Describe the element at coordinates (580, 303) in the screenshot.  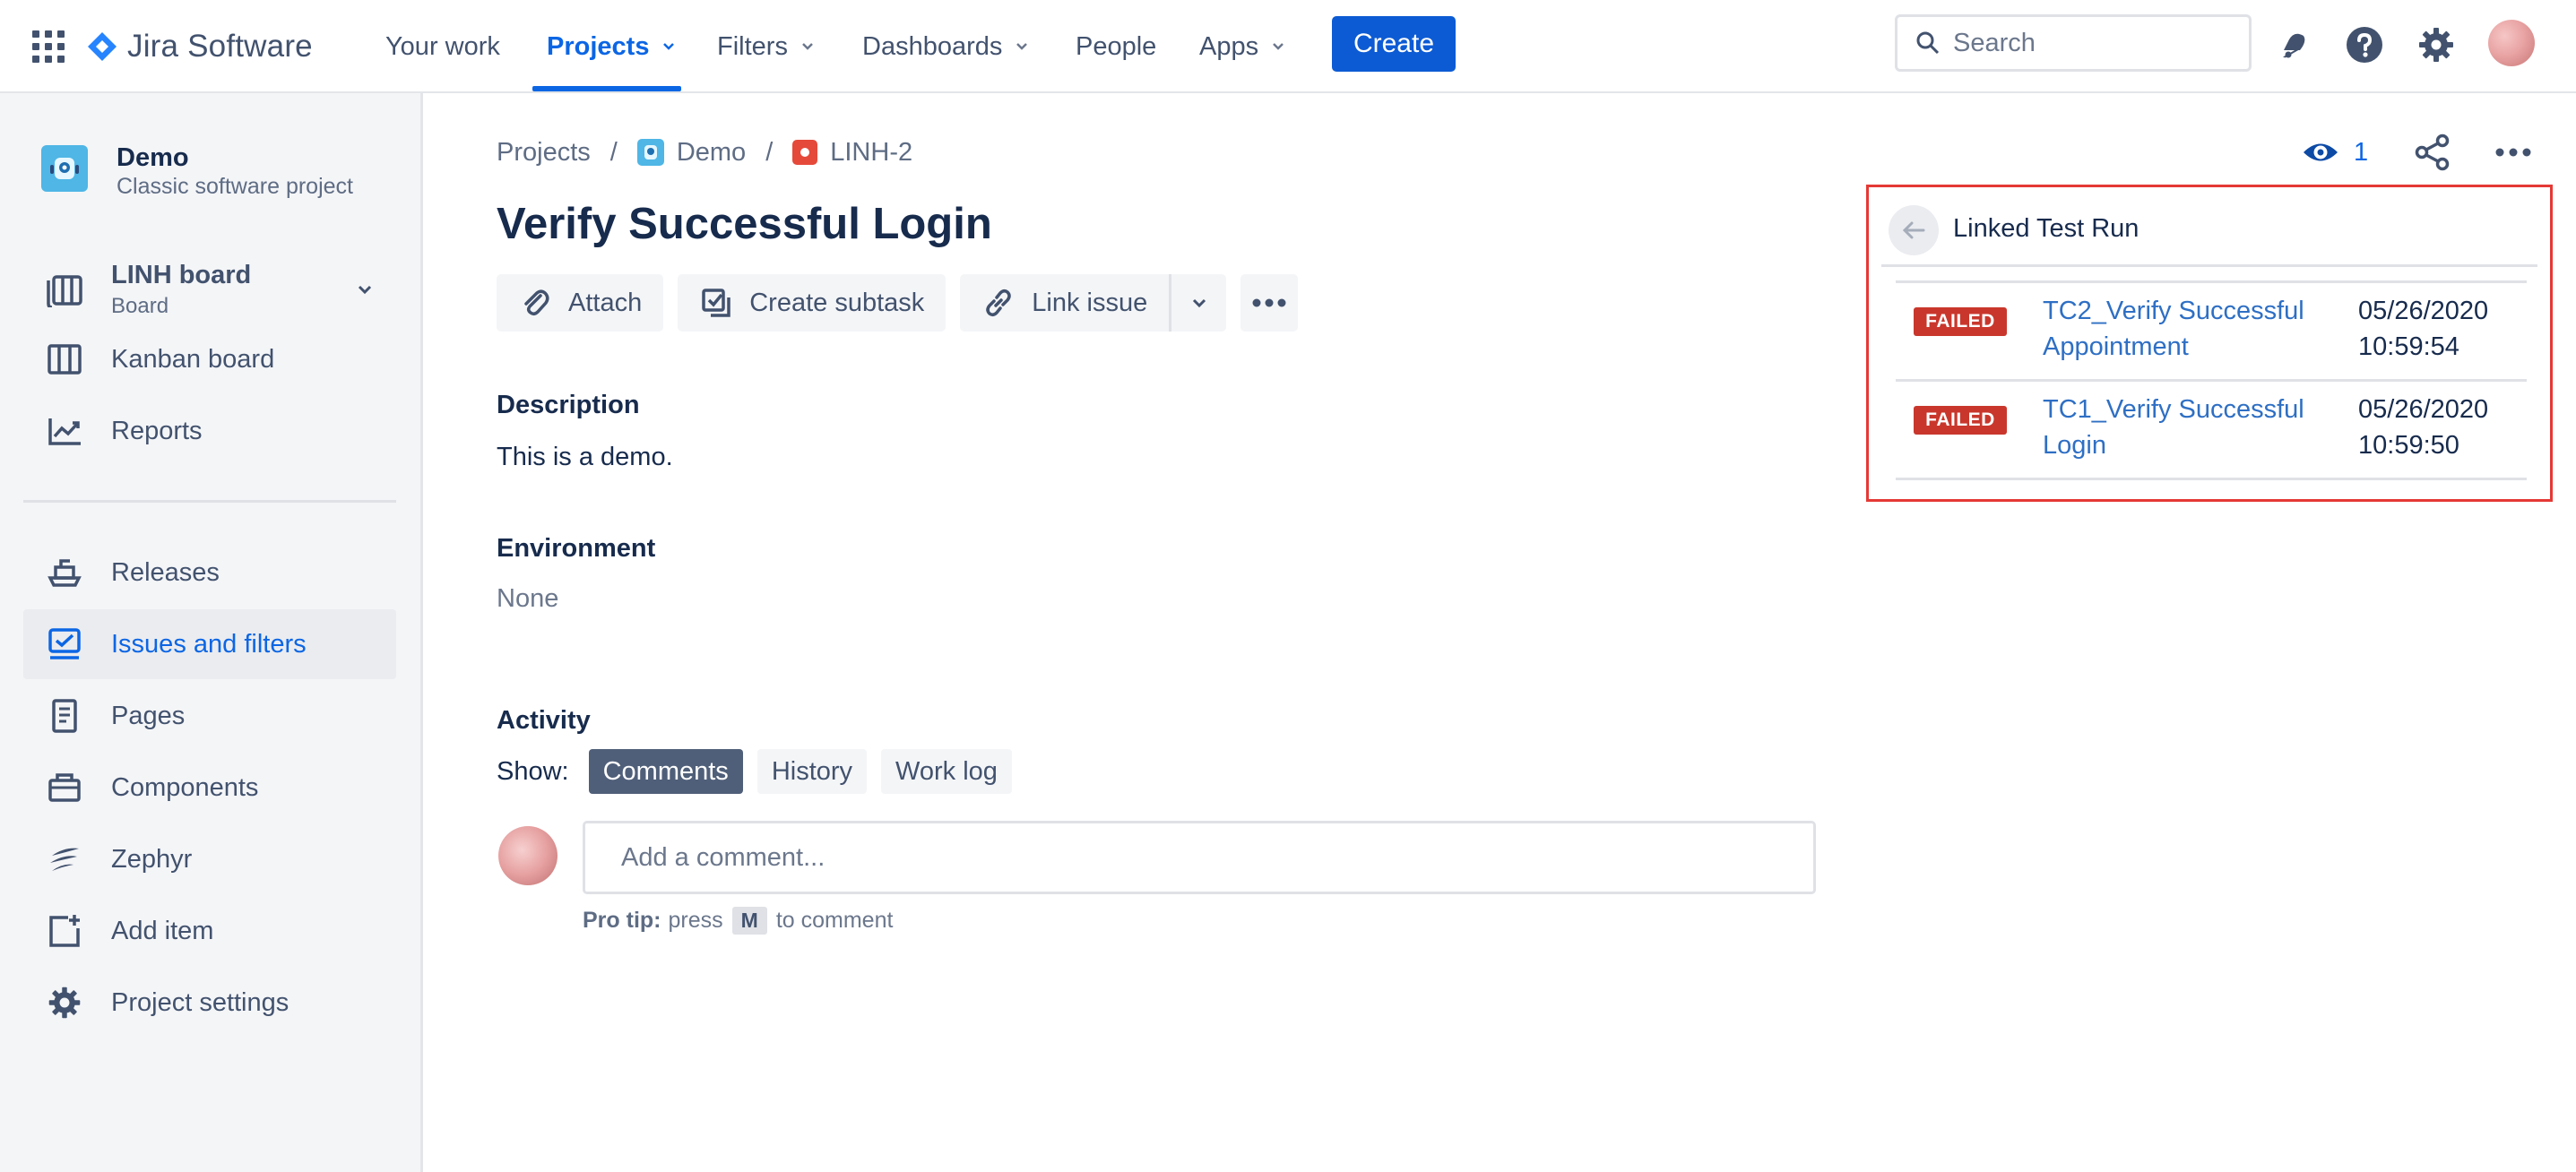
I see `attach-button: Attach` at that location.